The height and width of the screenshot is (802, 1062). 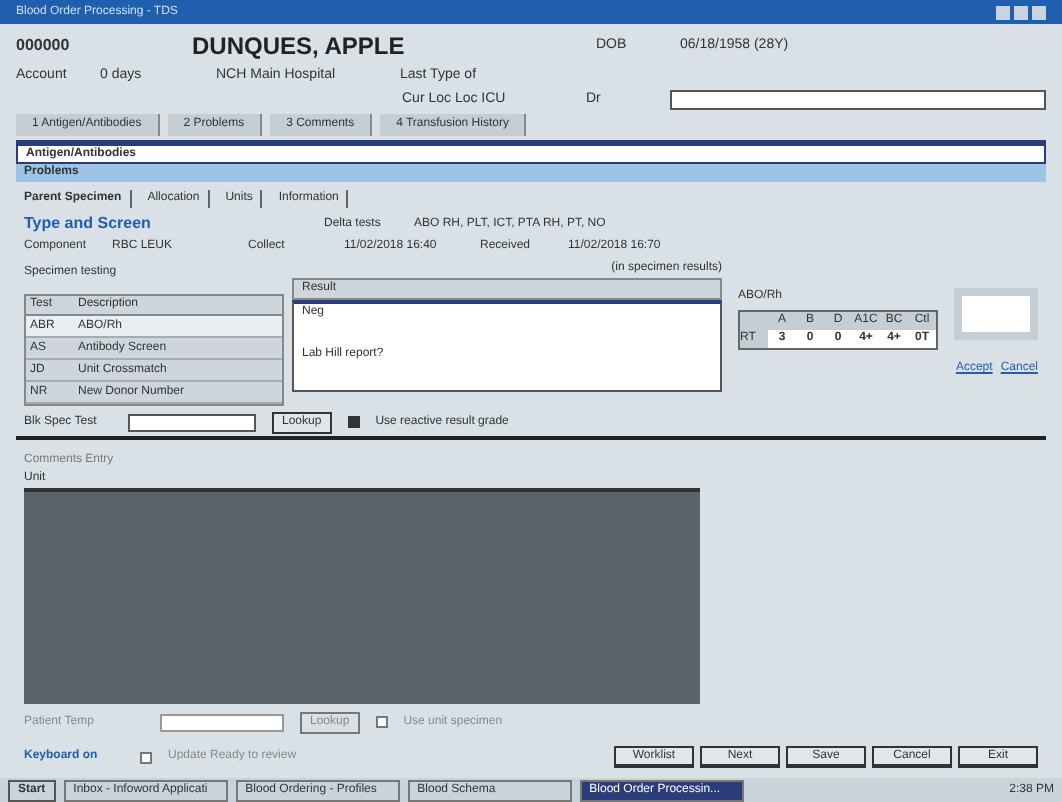 I want to click on blood-type-field, so click(x=192, y=422).